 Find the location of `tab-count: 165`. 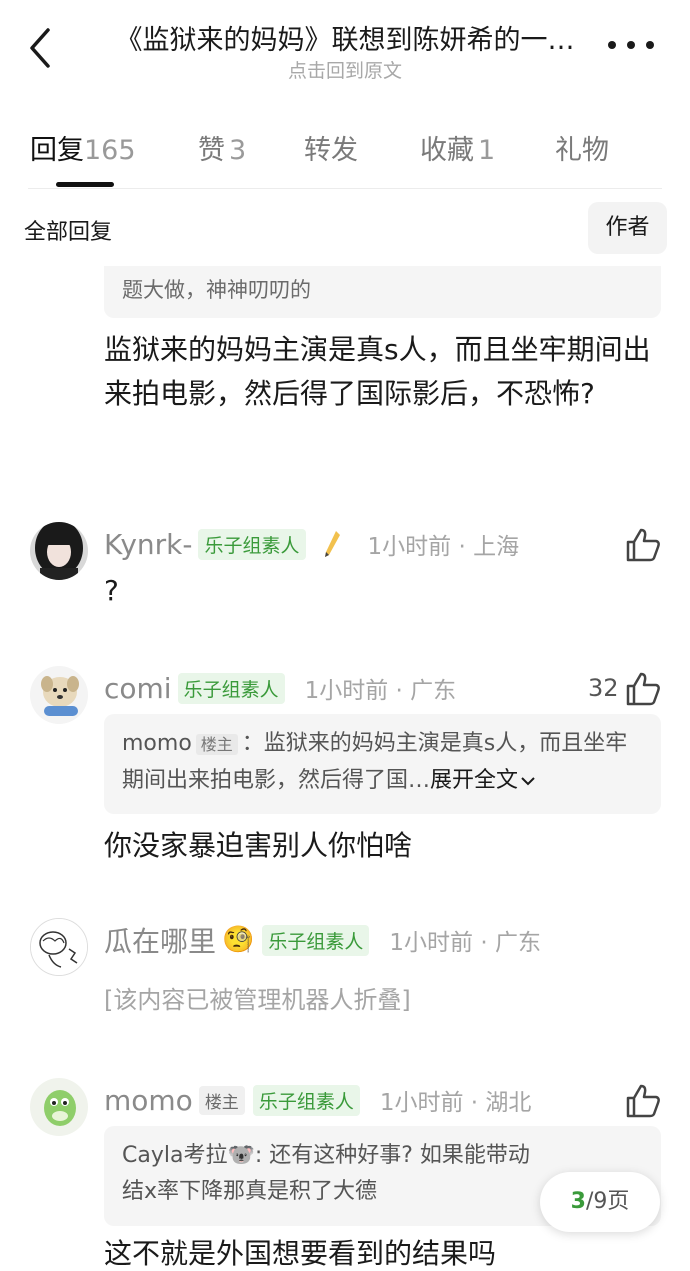

tab-count: 165 is located at coordinates (110, 150).